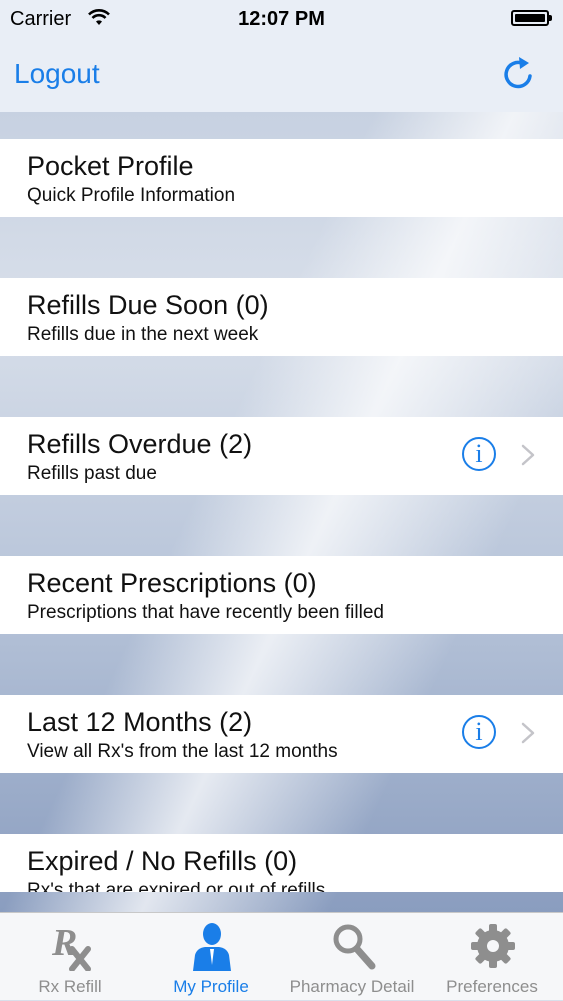  Describe the element at coordinates (519, 74) in the screenshot. I see `refresh-icon` at that location.